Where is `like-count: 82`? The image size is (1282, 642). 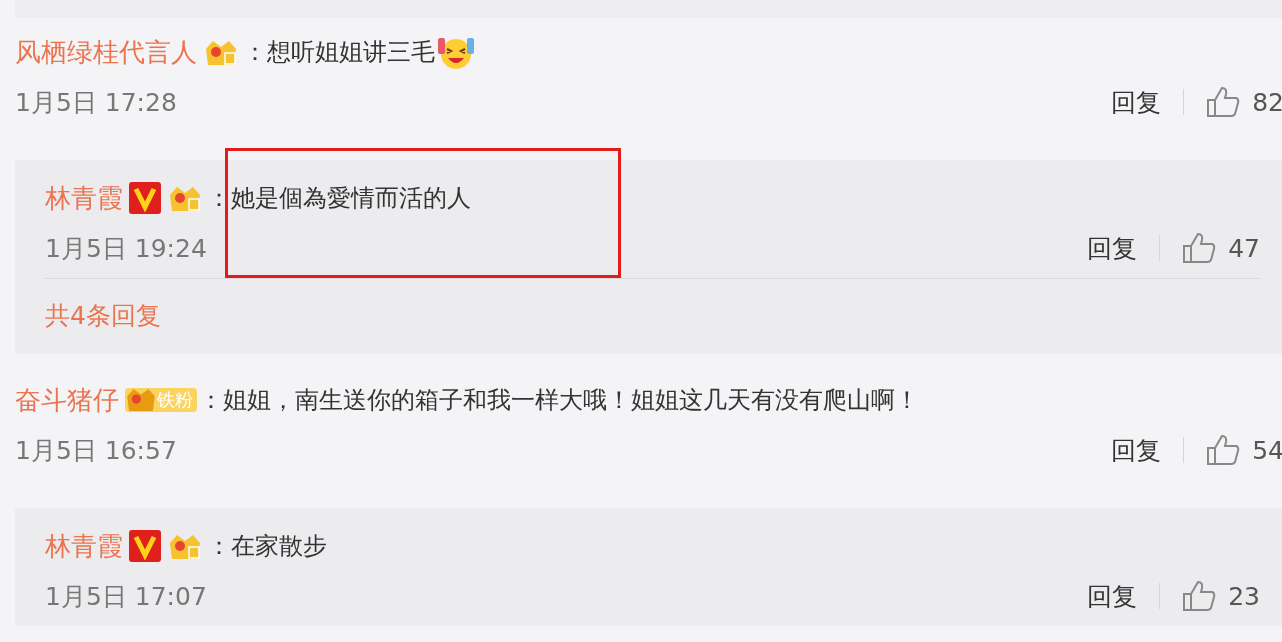
like-count: 82 is located at coordinates (1267, 102).